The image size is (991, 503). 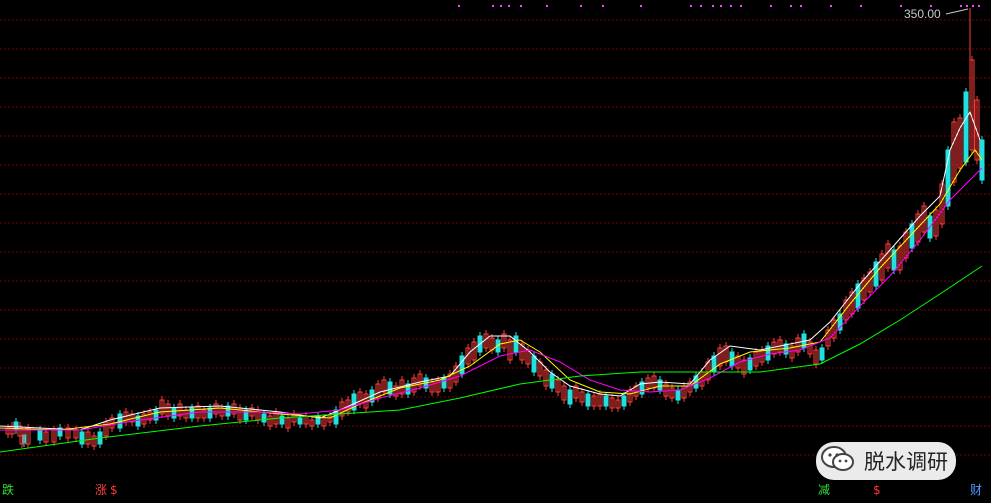 I want to click on marker-zhang: 涨, so click(x=101, y=490).